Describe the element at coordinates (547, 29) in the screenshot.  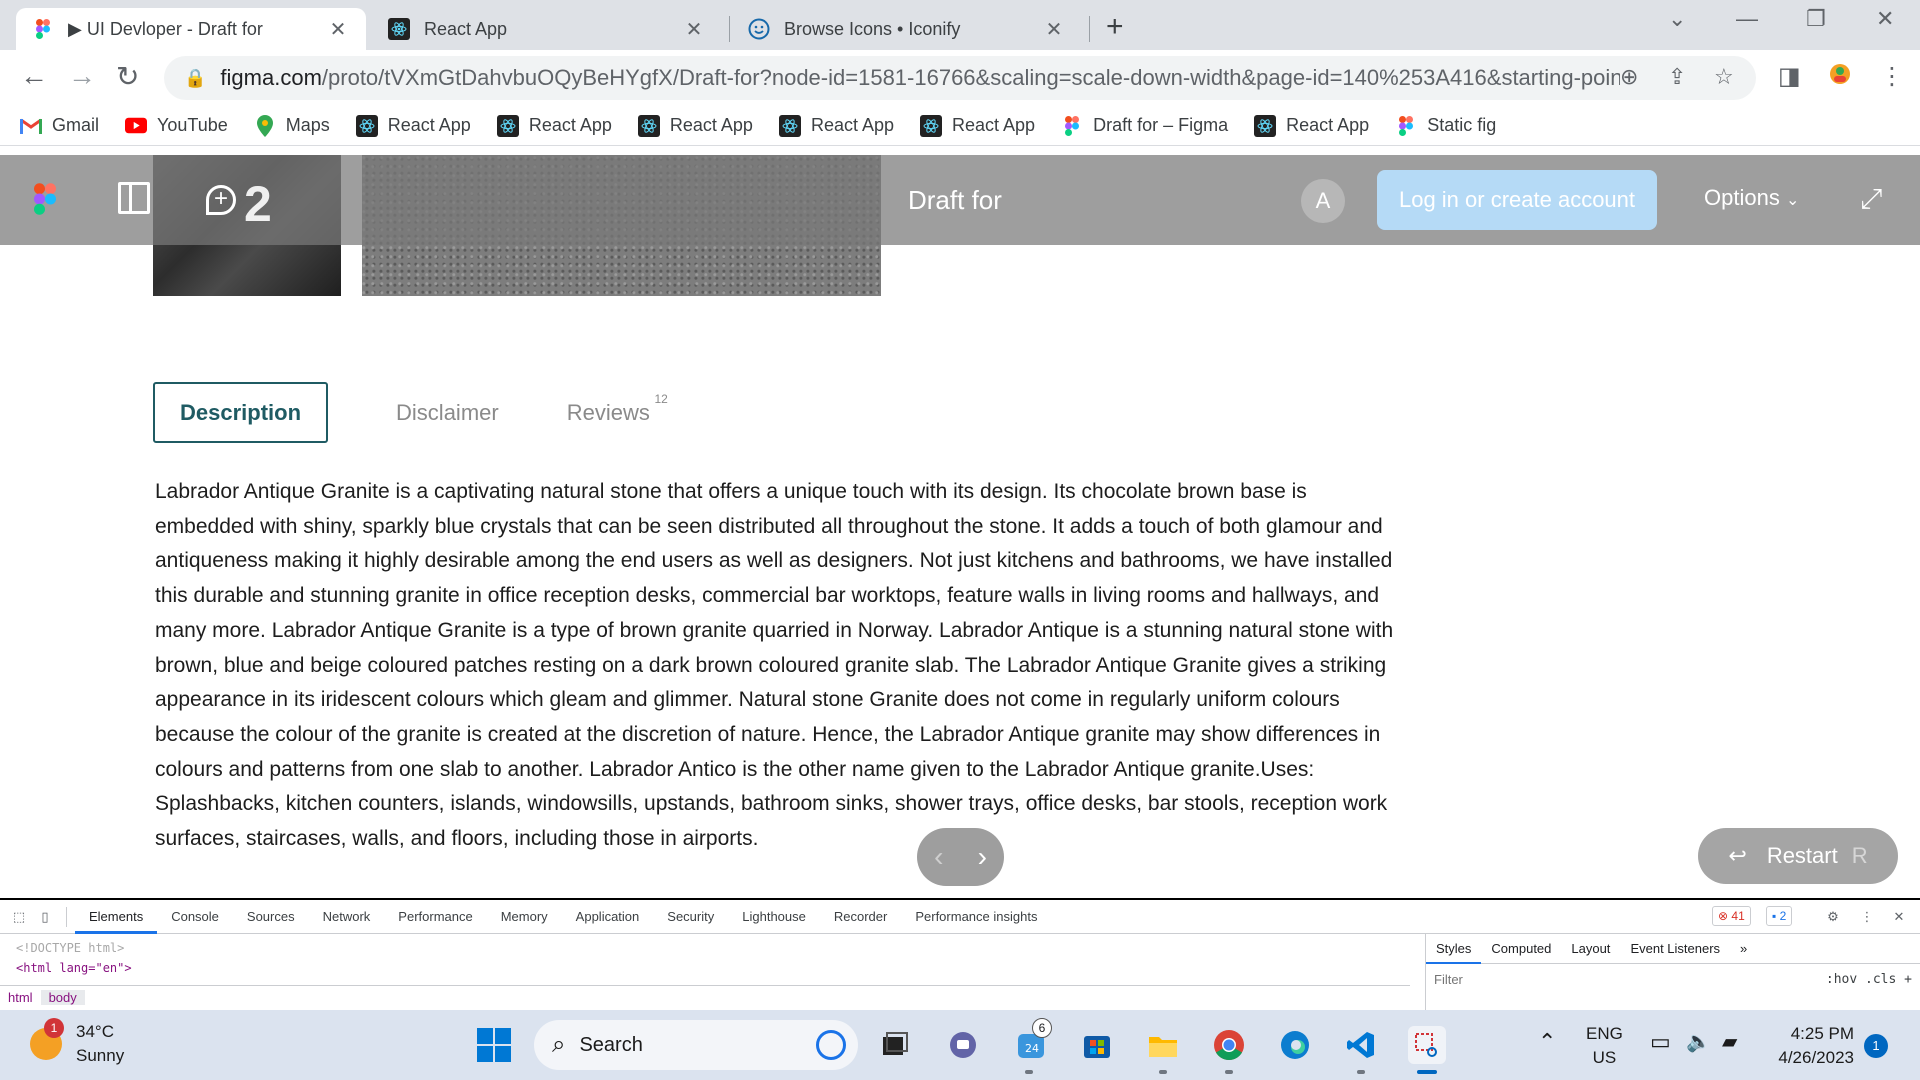
I see `tab-react-app: React App ✕` at that location.